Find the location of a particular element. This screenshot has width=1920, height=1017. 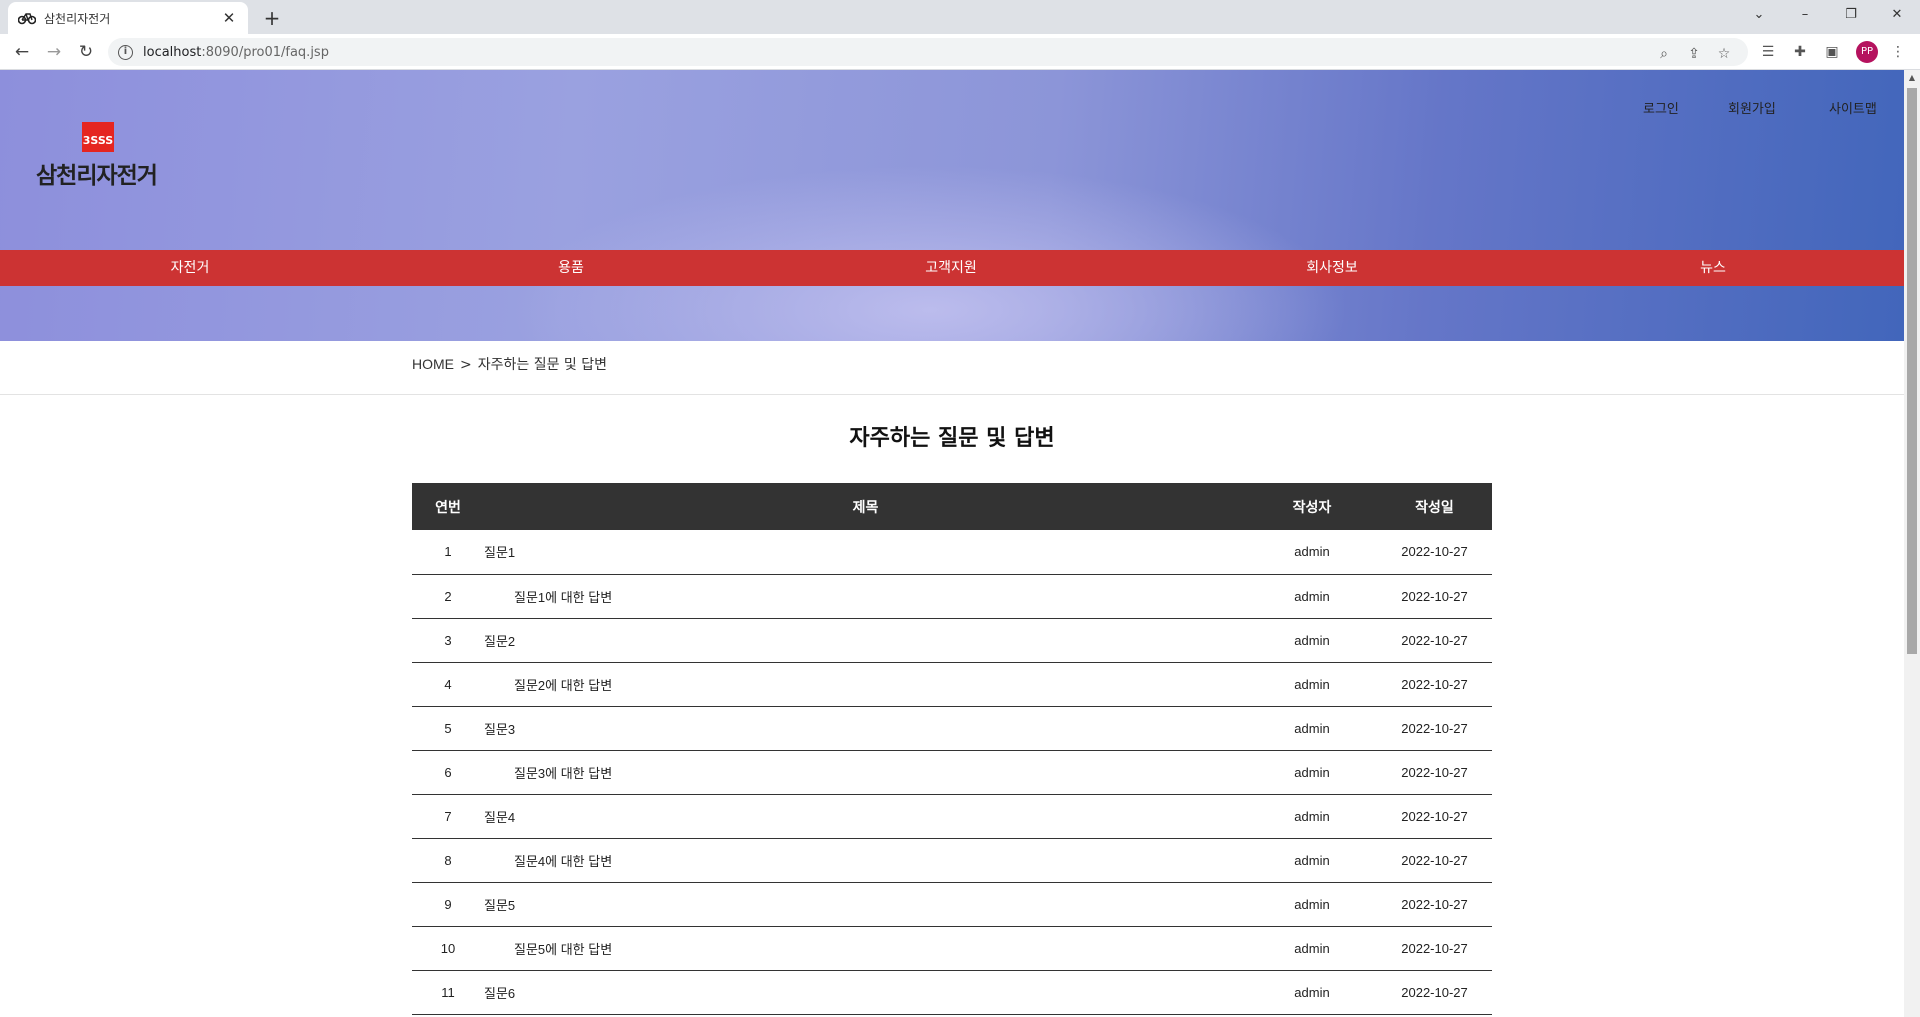

answer-title-link: 질문4에 대한 답변 is located at coordinates (865, 860).